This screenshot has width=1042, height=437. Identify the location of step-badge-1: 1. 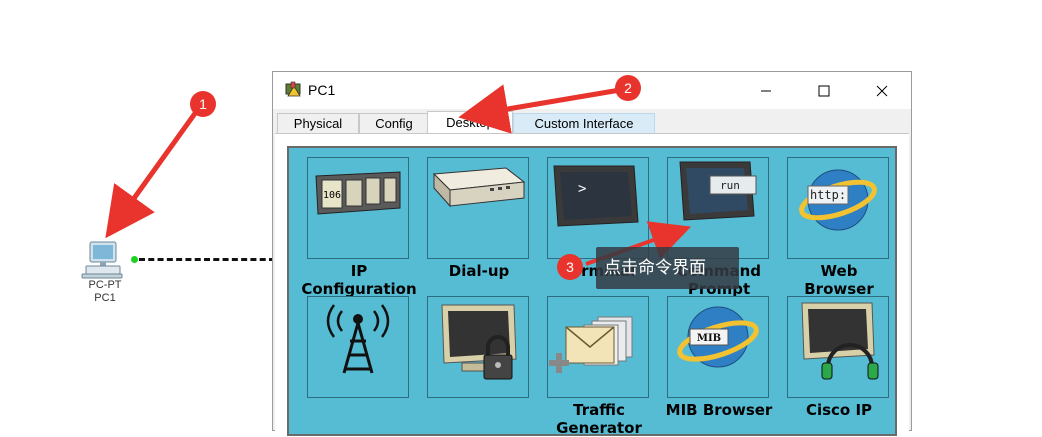
(203, 104).